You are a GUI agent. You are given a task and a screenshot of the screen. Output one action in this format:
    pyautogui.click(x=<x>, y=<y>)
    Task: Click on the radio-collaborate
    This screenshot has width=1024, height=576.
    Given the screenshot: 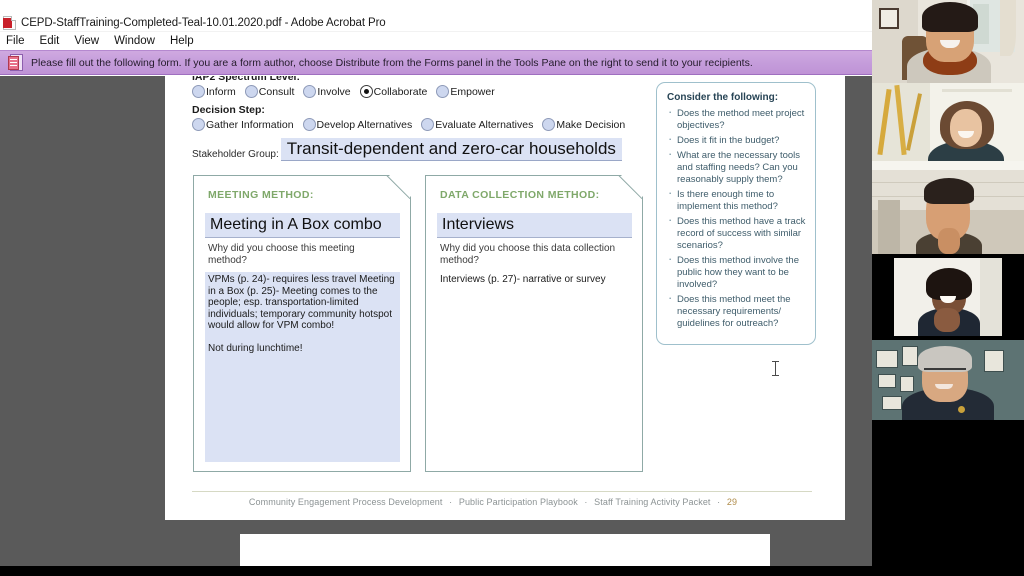 What is the action you would take?
    pyautogui.click(x=366, y=91)
    